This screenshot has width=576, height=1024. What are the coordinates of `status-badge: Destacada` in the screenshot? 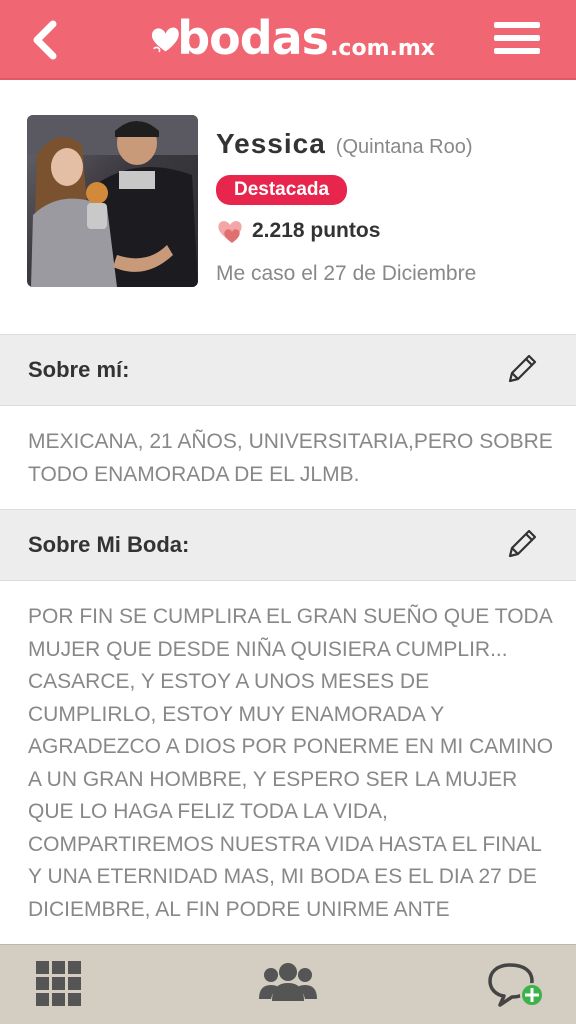 It's located at (282, 190).